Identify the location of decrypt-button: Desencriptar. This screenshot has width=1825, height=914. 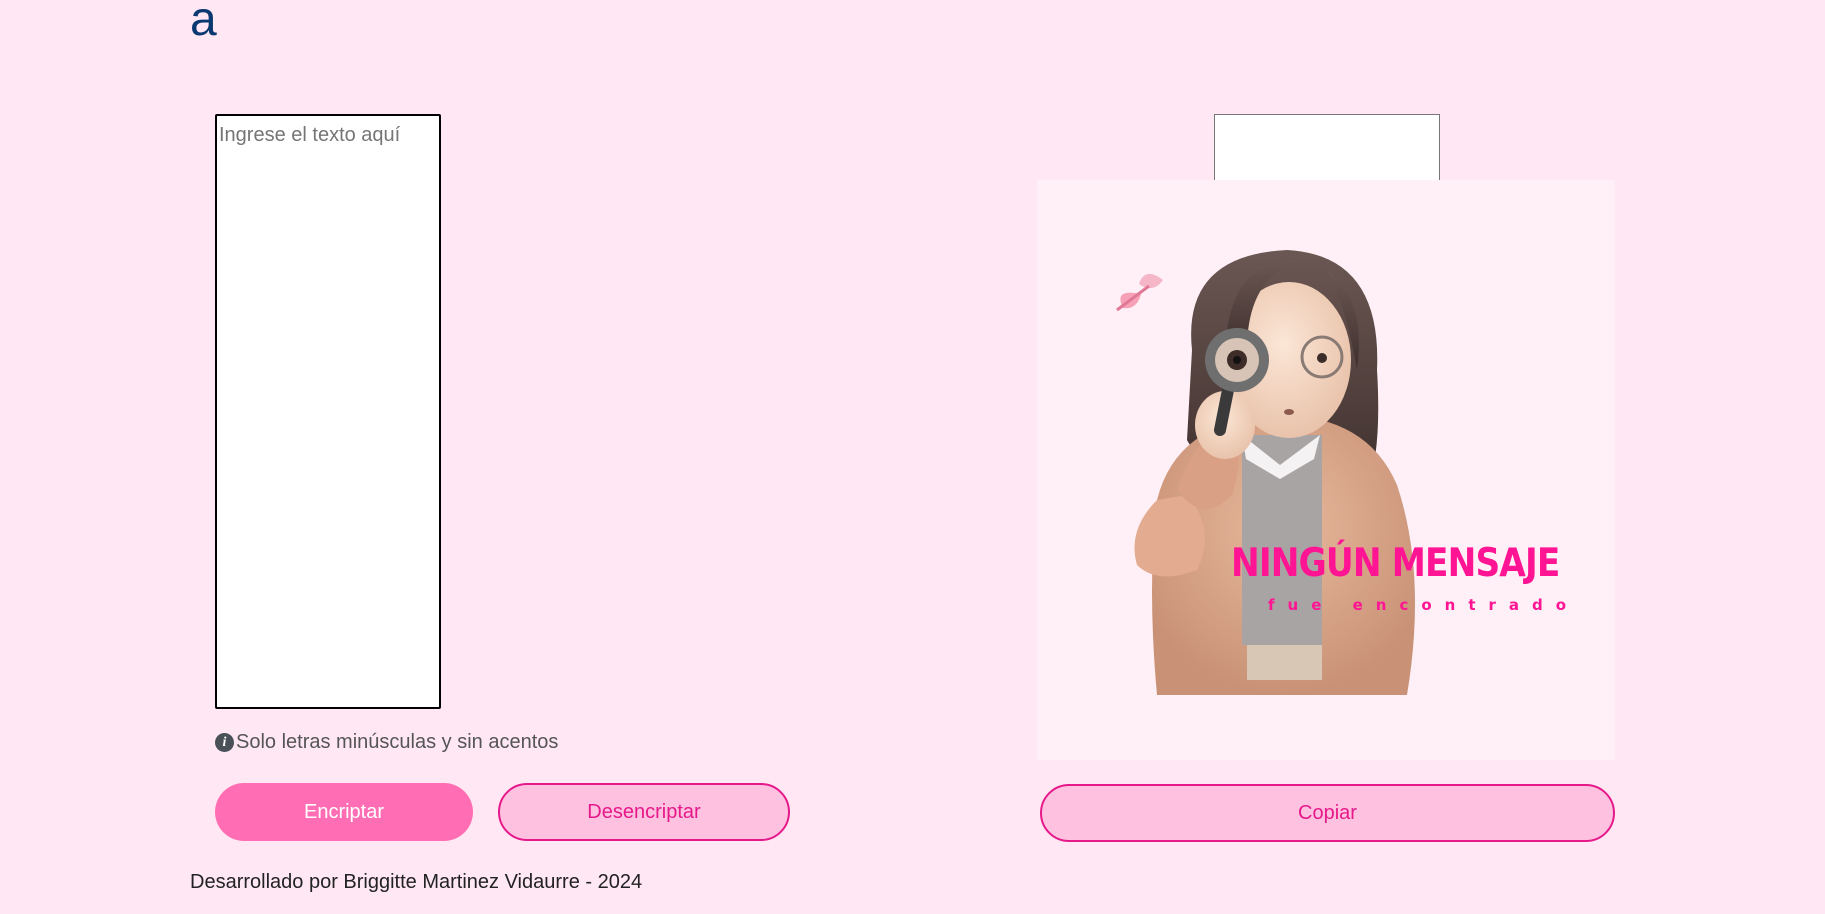
(644, 812).